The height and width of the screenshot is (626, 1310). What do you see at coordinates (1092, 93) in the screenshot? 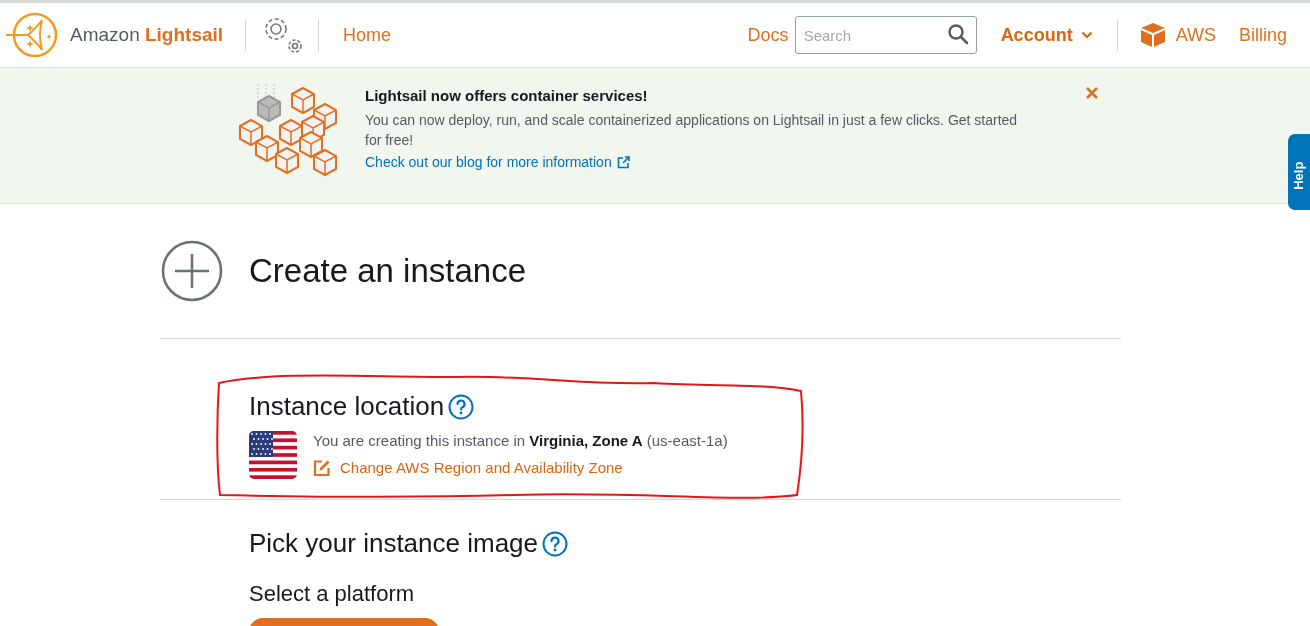
I see `close-icon` at bounding box center [1092, 93].